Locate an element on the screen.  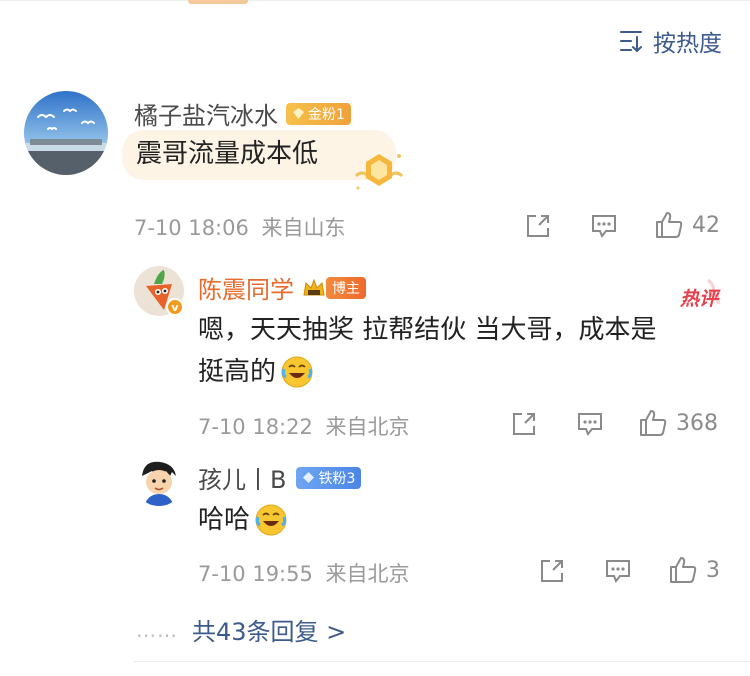
sort-label: 按热度 is located at coordinates (687, 44).